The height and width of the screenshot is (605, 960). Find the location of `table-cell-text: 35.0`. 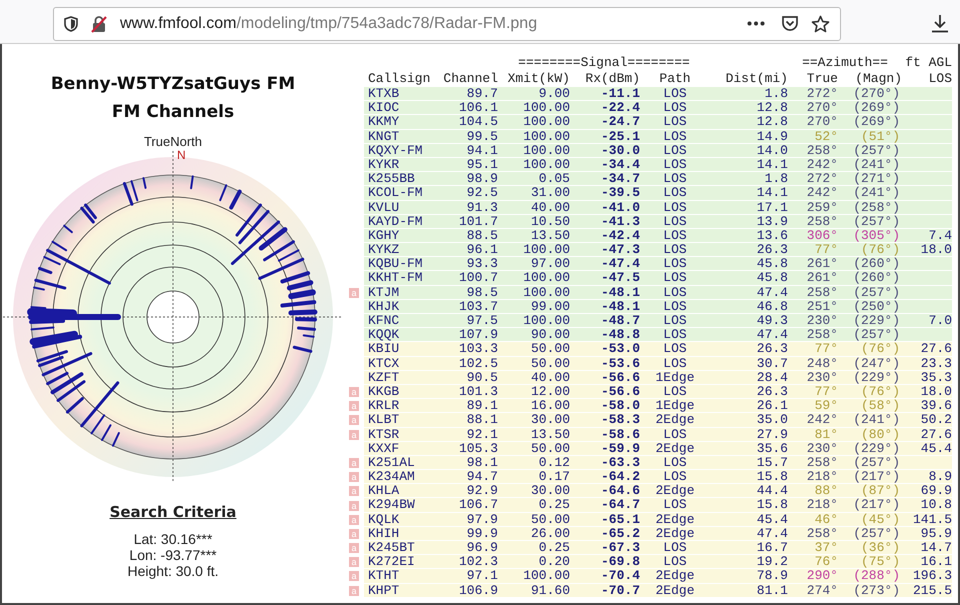

table-cell-text: 35.0 is located at coordinates (772, 420).